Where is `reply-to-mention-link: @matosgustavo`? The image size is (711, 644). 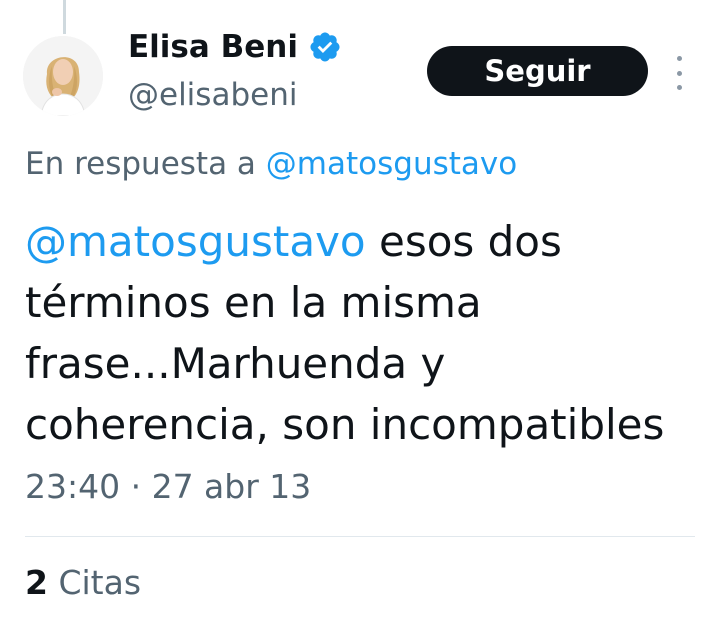
reply-to-mention-link: @matosgustavo is located at coordinates (391, 164).